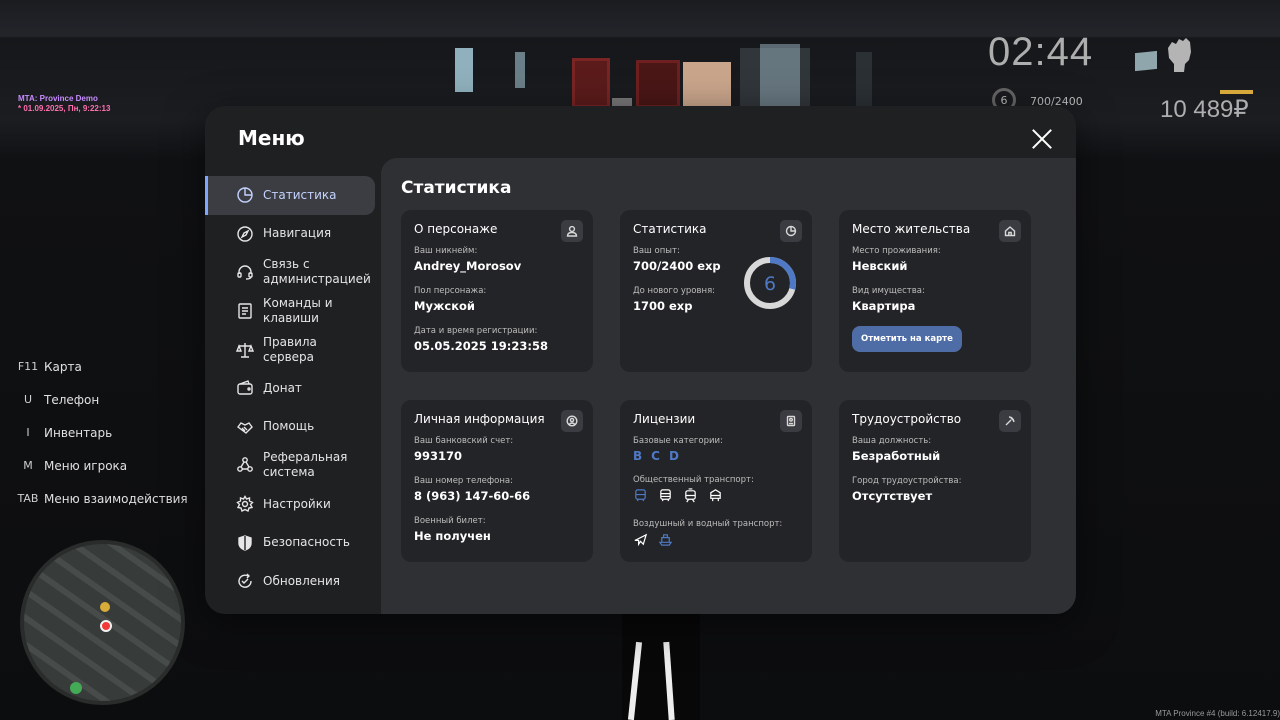 The height and width of the screenshot is (720, 1280). I want to click on sidebar-item-label: Связь с администрацией, so click(317, 272).